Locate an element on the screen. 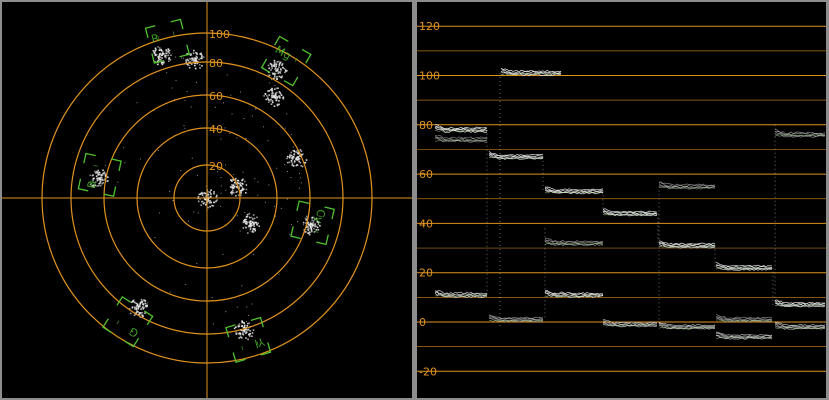 The image size is (829, 400). vectorscope-target-letter: Mg is located at coordinates (283, 53).